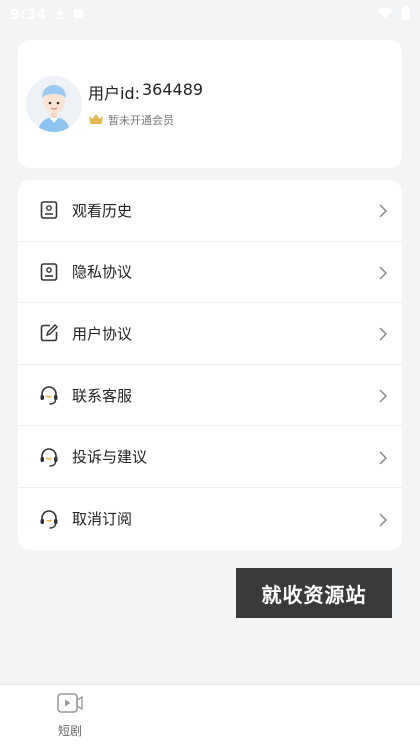 This screenshot has height=746, width=420. Describe the element at coordinates (49, 210) in the screenshot. I see `history-icon` at that location.